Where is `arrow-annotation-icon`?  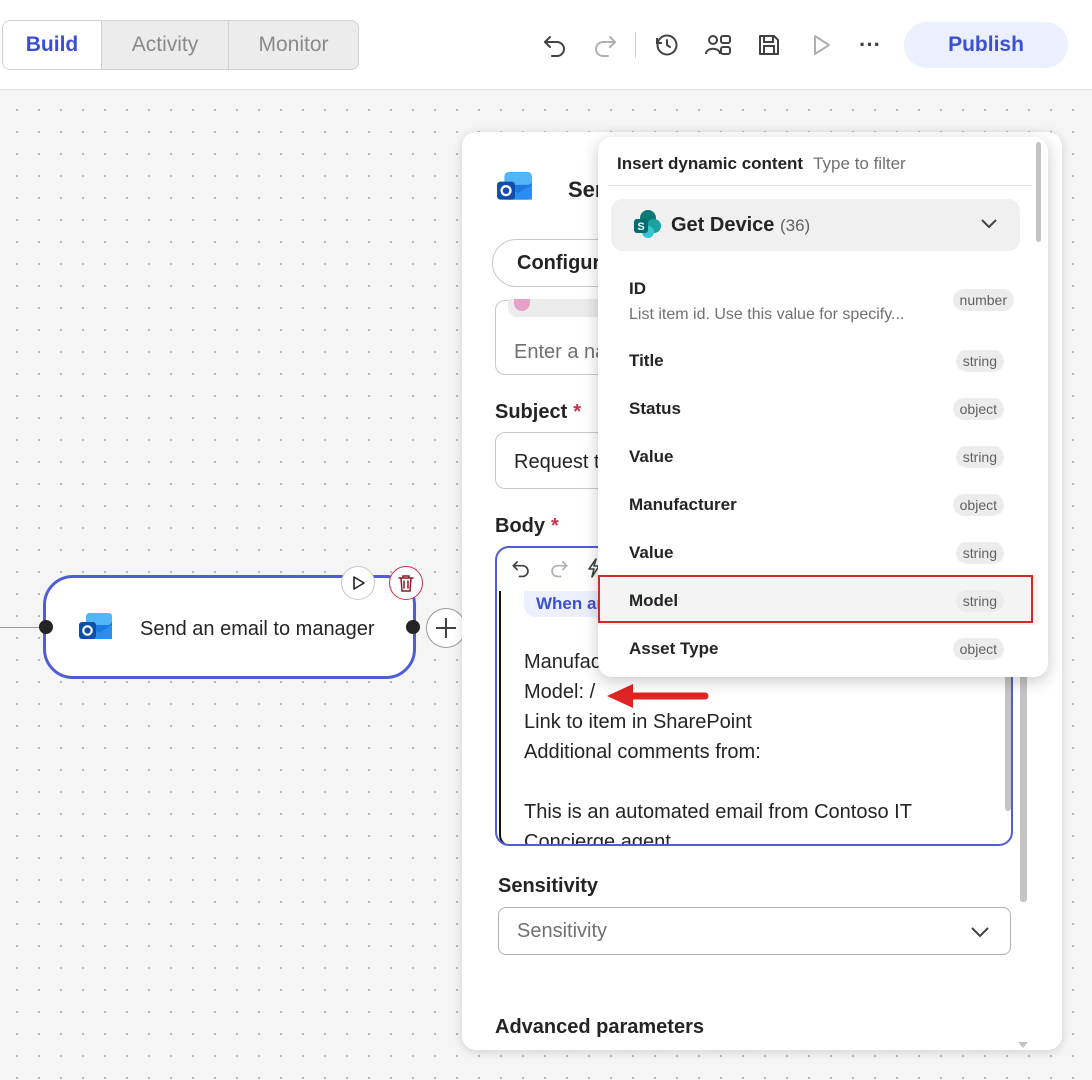
arrow-annotation-icon is located at coordinates (657, 698).